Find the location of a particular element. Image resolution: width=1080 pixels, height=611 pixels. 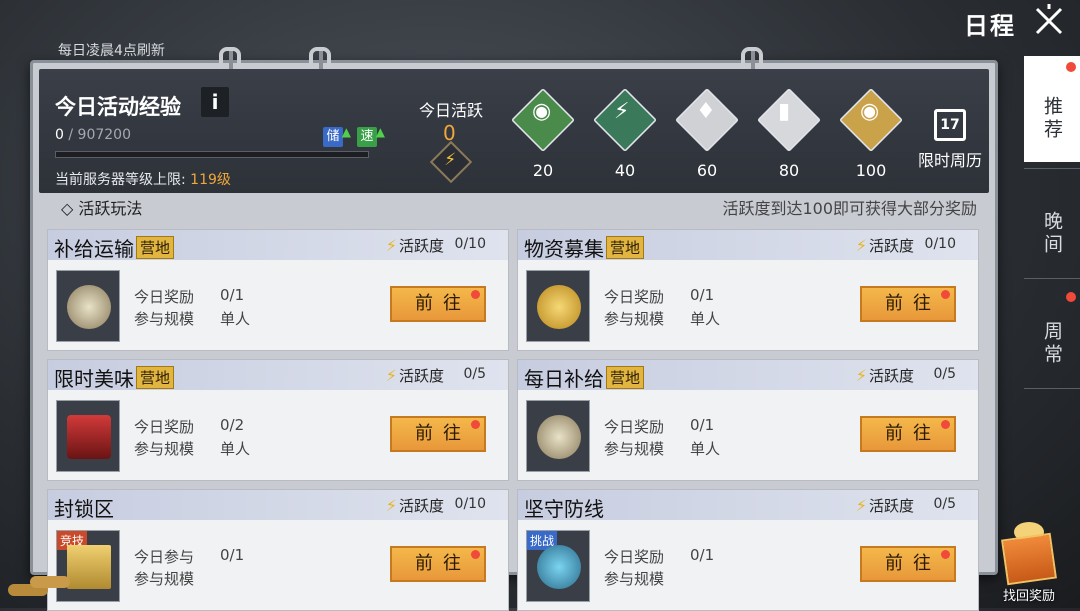

activity-label: 今日活跃 is located at coordinates (451, 110).